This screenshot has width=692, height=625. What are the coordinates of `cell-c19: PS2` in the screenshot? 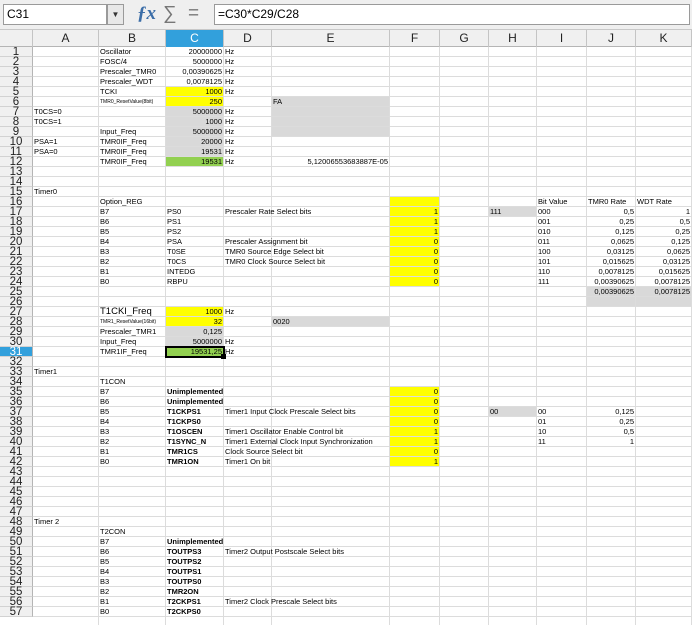 It's located at (194, 232).